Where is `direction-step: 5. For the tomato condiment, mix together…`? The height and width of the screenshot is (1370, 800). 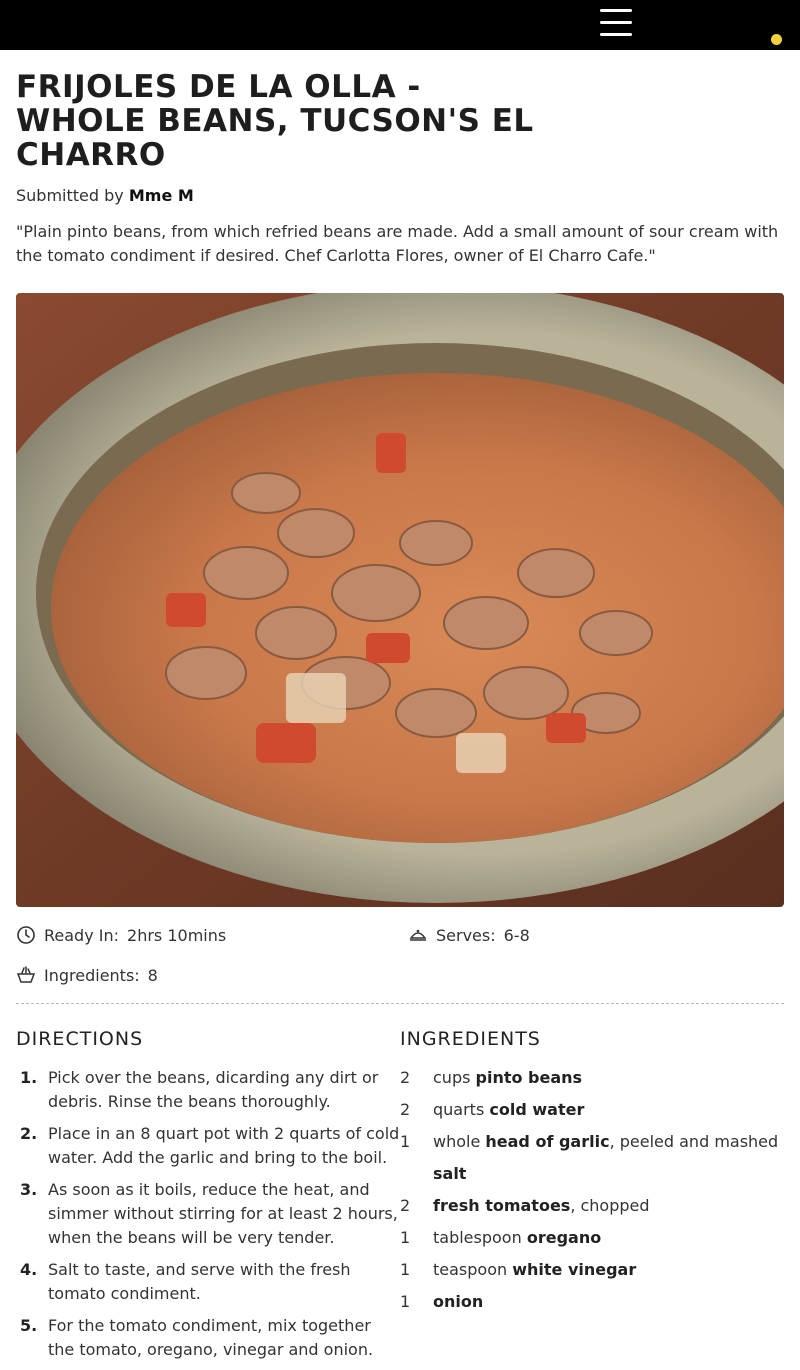 direction-step: 5. For the tomato condiment, mix together… is located at coordinates (208, 1338).